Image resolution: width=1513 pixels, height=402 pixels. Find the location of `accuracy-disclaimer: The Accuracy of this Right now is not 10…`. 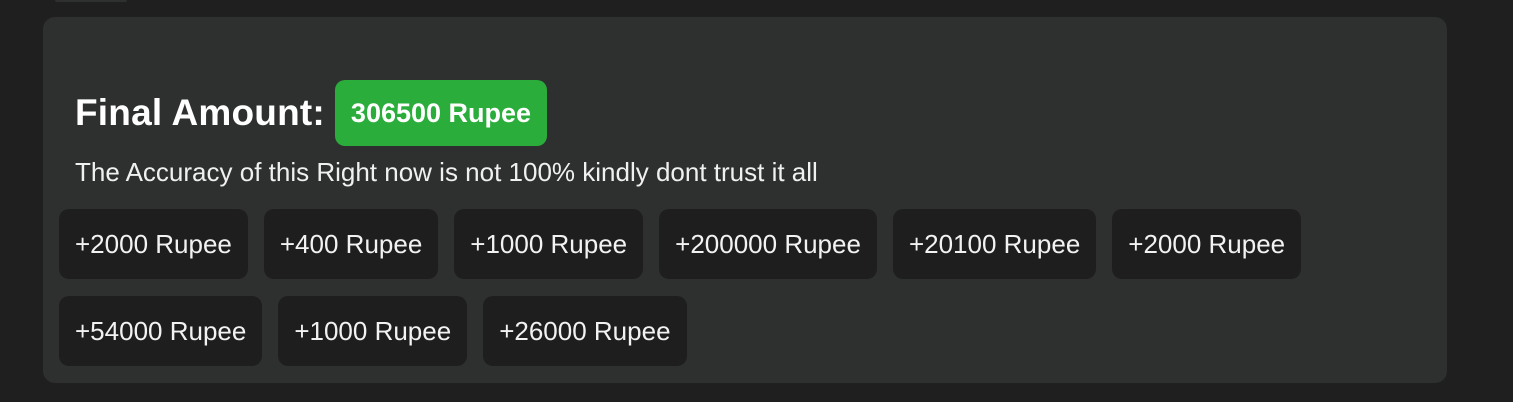

accuracy-disclaimer: The Accuracy of this Right now is not 10… is located at coordinates (446, 172).